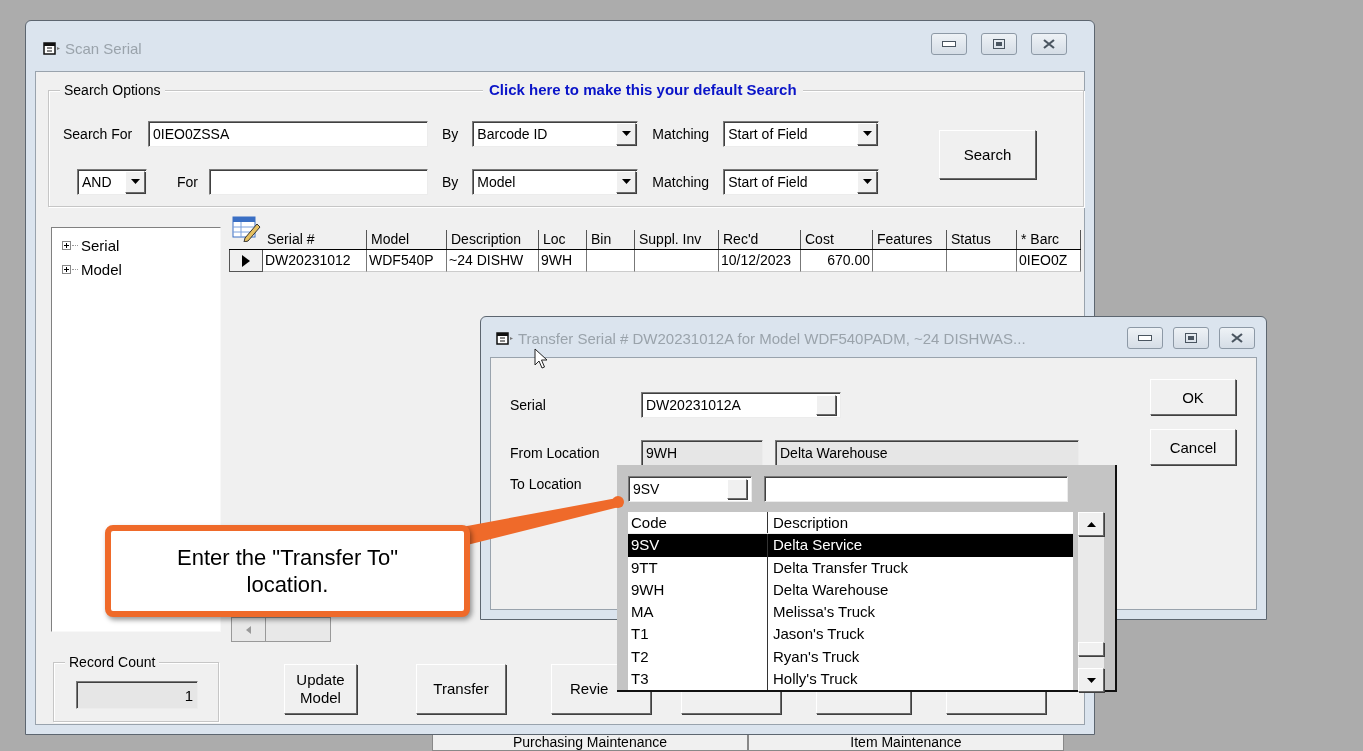 This screenshot has height=751, width=1363. I want to click on search-input: 0IEO0ZSSA, so click(288, 133).